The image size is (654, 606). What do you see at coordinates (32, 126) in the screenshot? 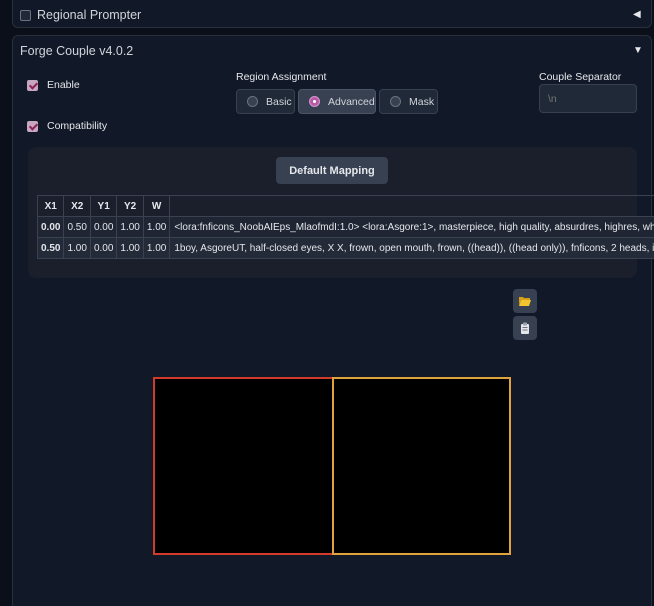
I see `compatibility-checkbox` at bounding box center [32, 126].